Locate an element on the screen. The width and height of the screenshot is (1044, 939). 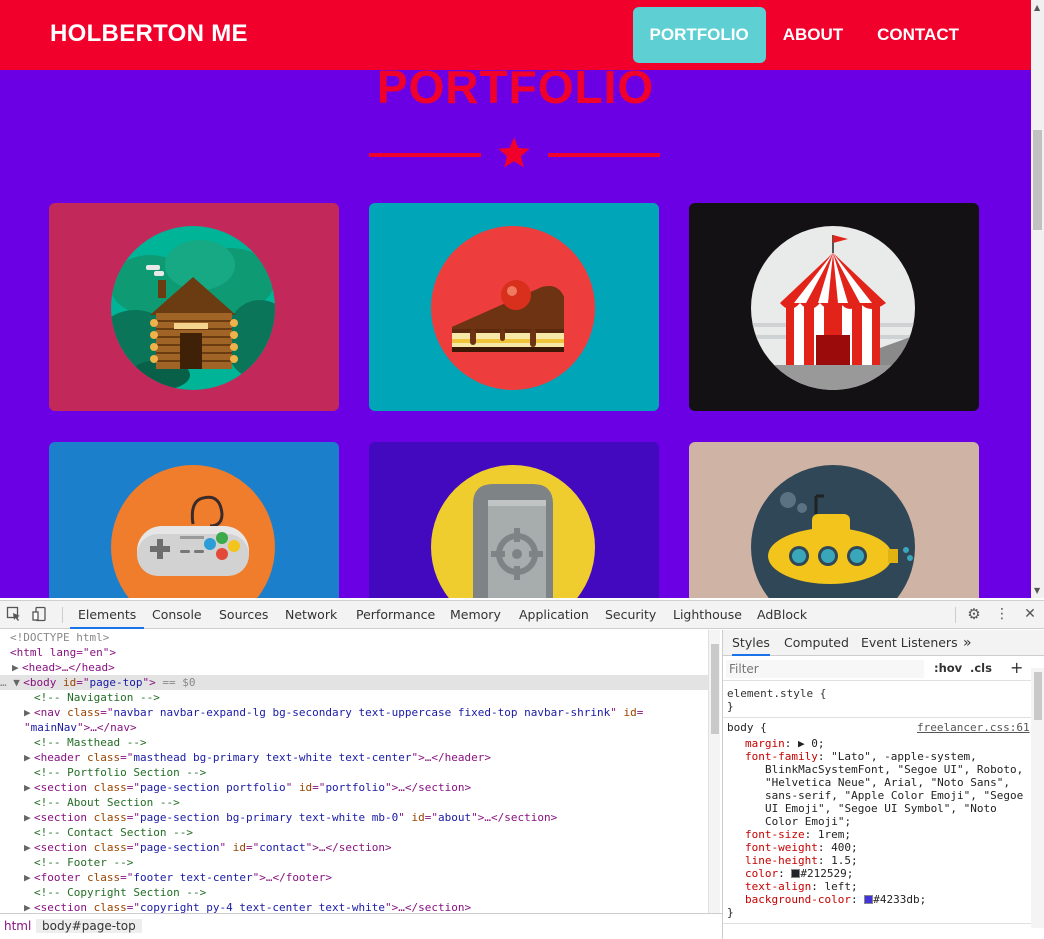
tab-security: Security is located at coordinates (630, 615).